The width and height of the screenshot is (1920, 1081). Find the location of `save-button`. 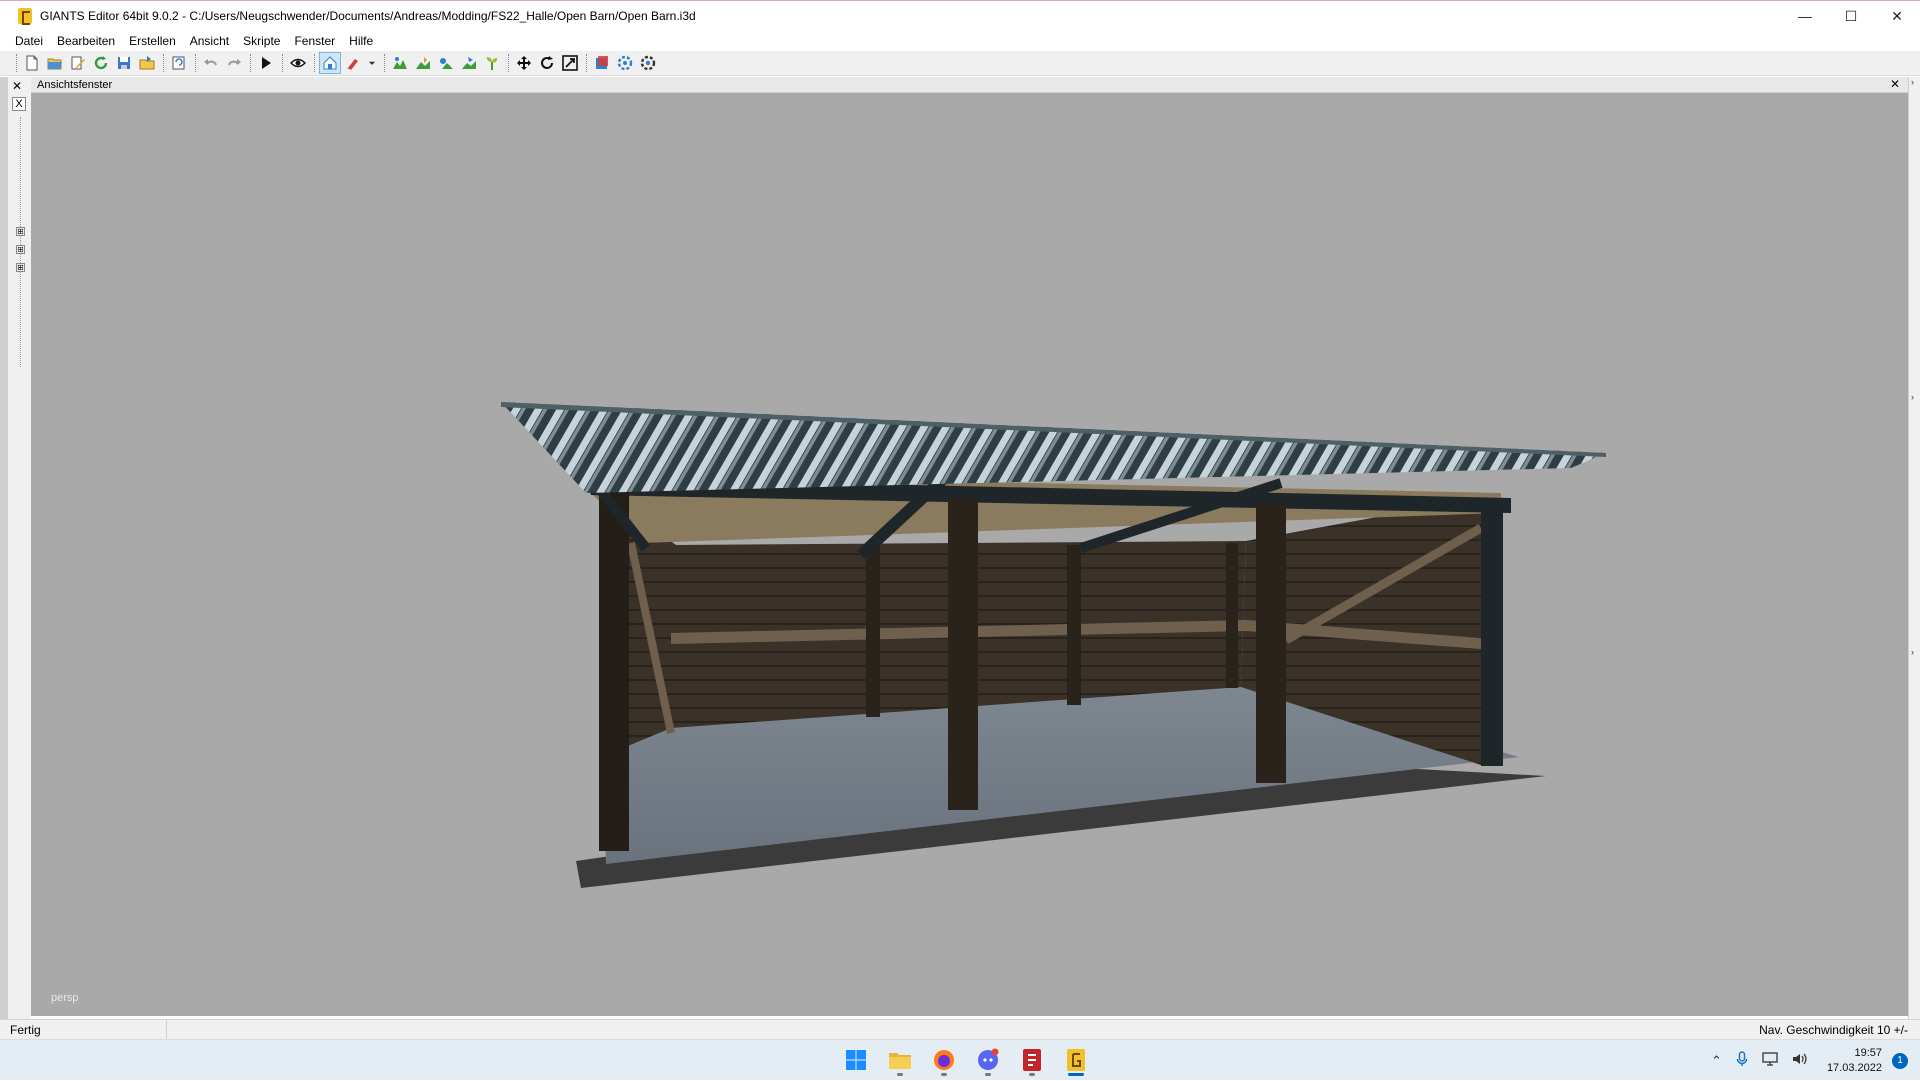

save-button is located at coordinates (124, 63).